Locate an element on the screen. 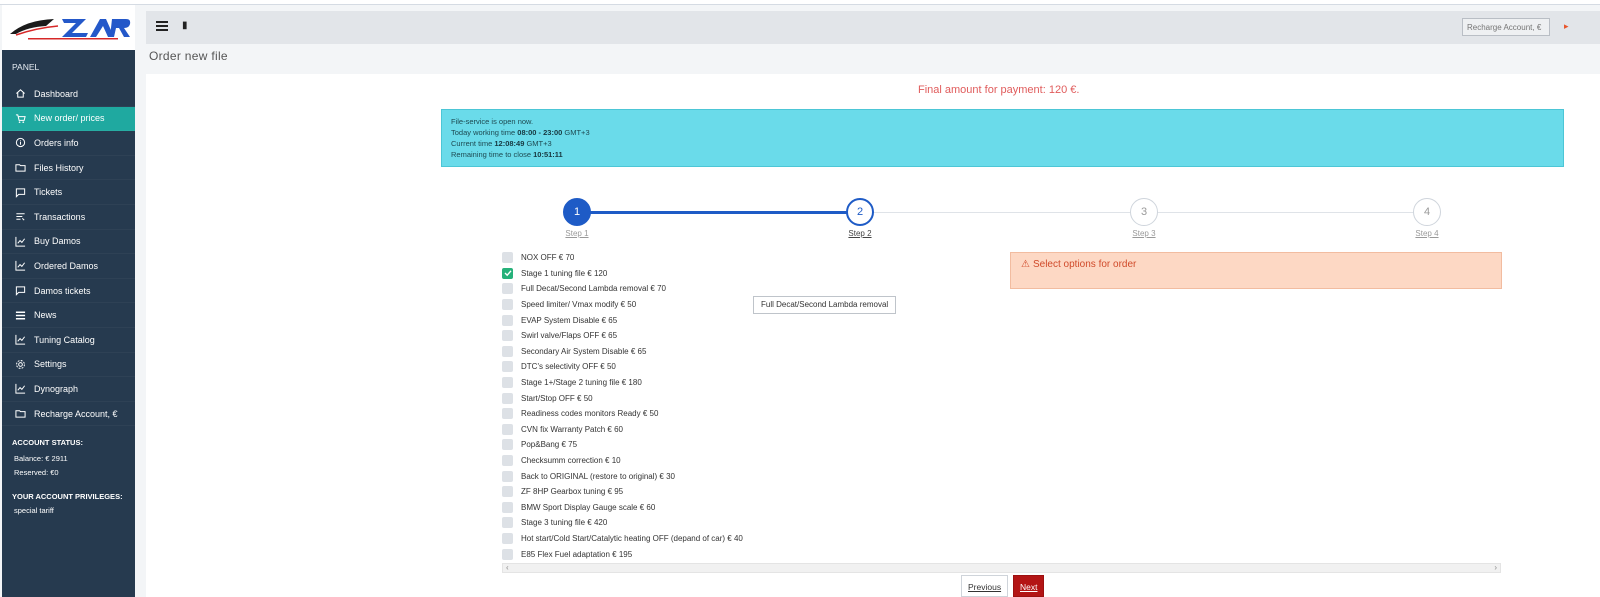 This screenshot has width=1600, height=597. logo-graphic is located at coordinates (69, 28).